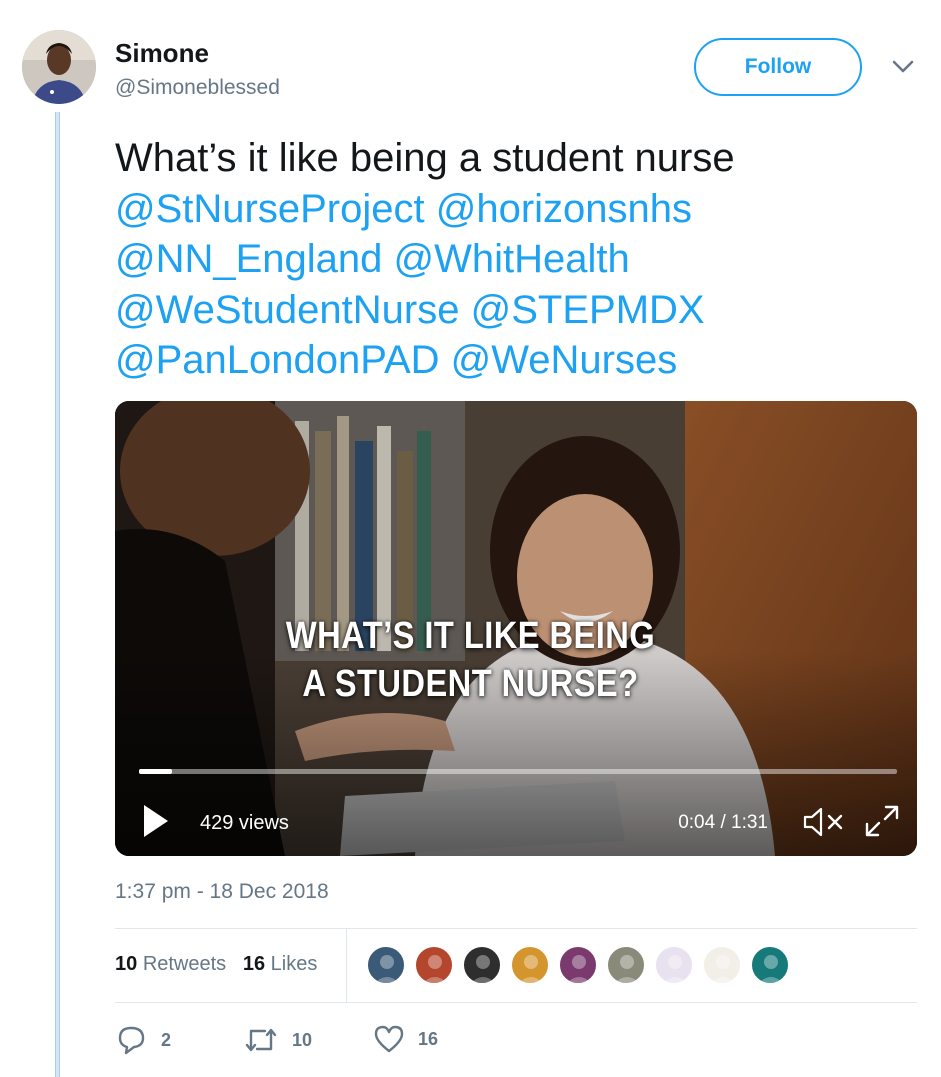 This screenshot has height=1077, width=941. Describe the element at coordinates (588, 310) in the screenshot. I see `mention-link: @STEPMDX` at that location.